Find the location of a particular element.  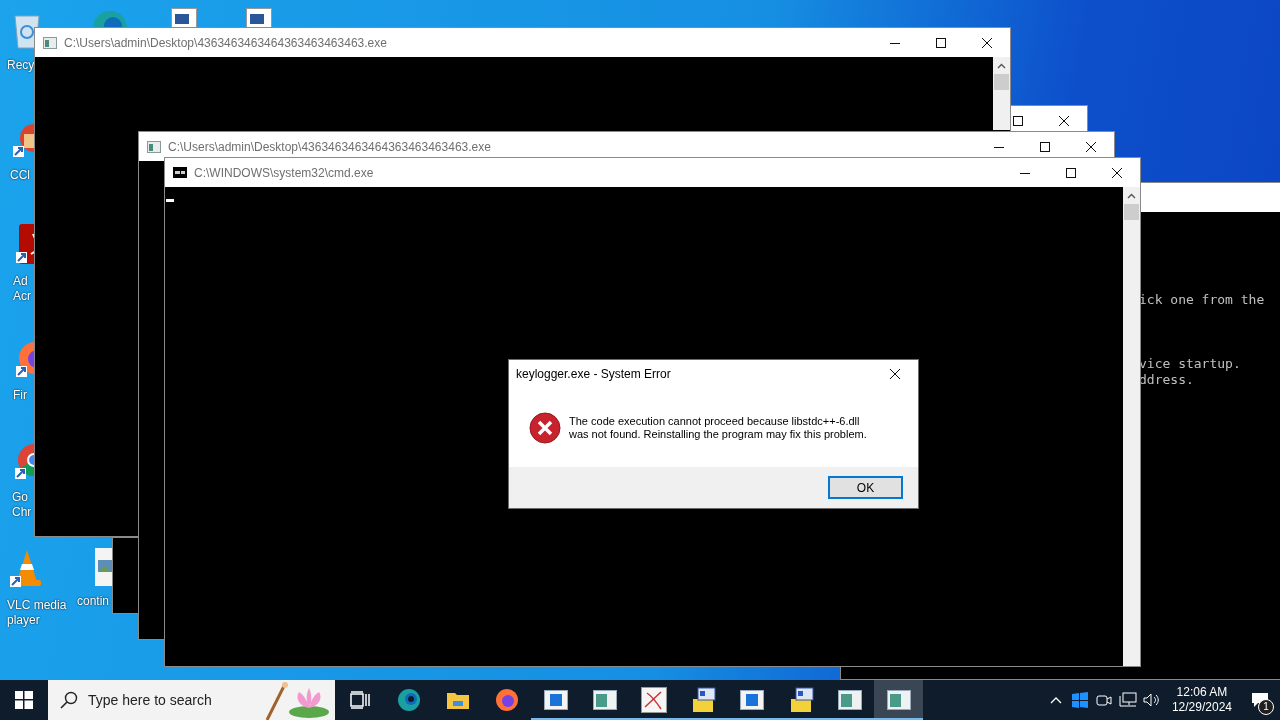

icon-label: Chr is located at coordinates (22, 512).